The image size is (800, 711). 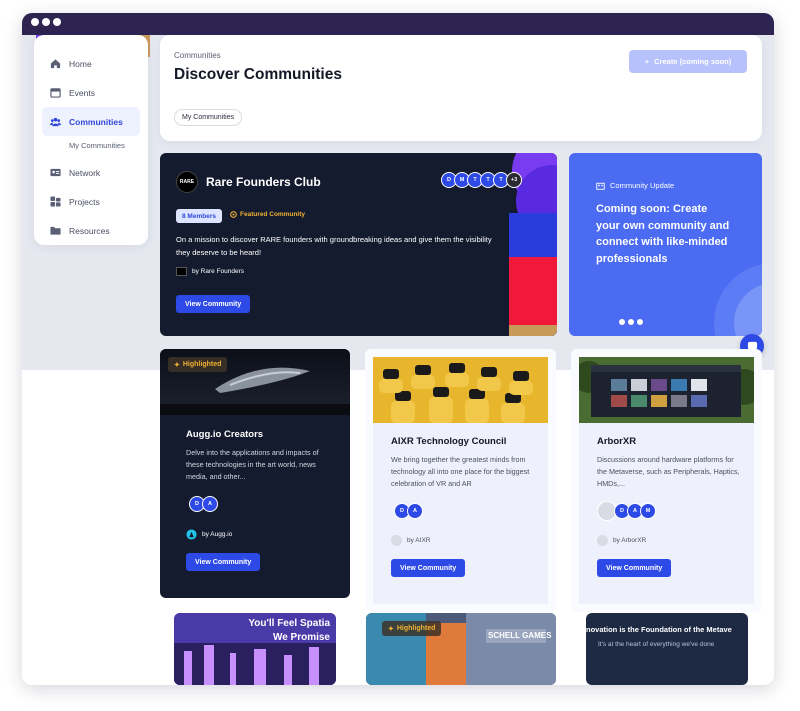 I want to click on create-community-button: + Create (coming soon), so click(x=688, y=61).